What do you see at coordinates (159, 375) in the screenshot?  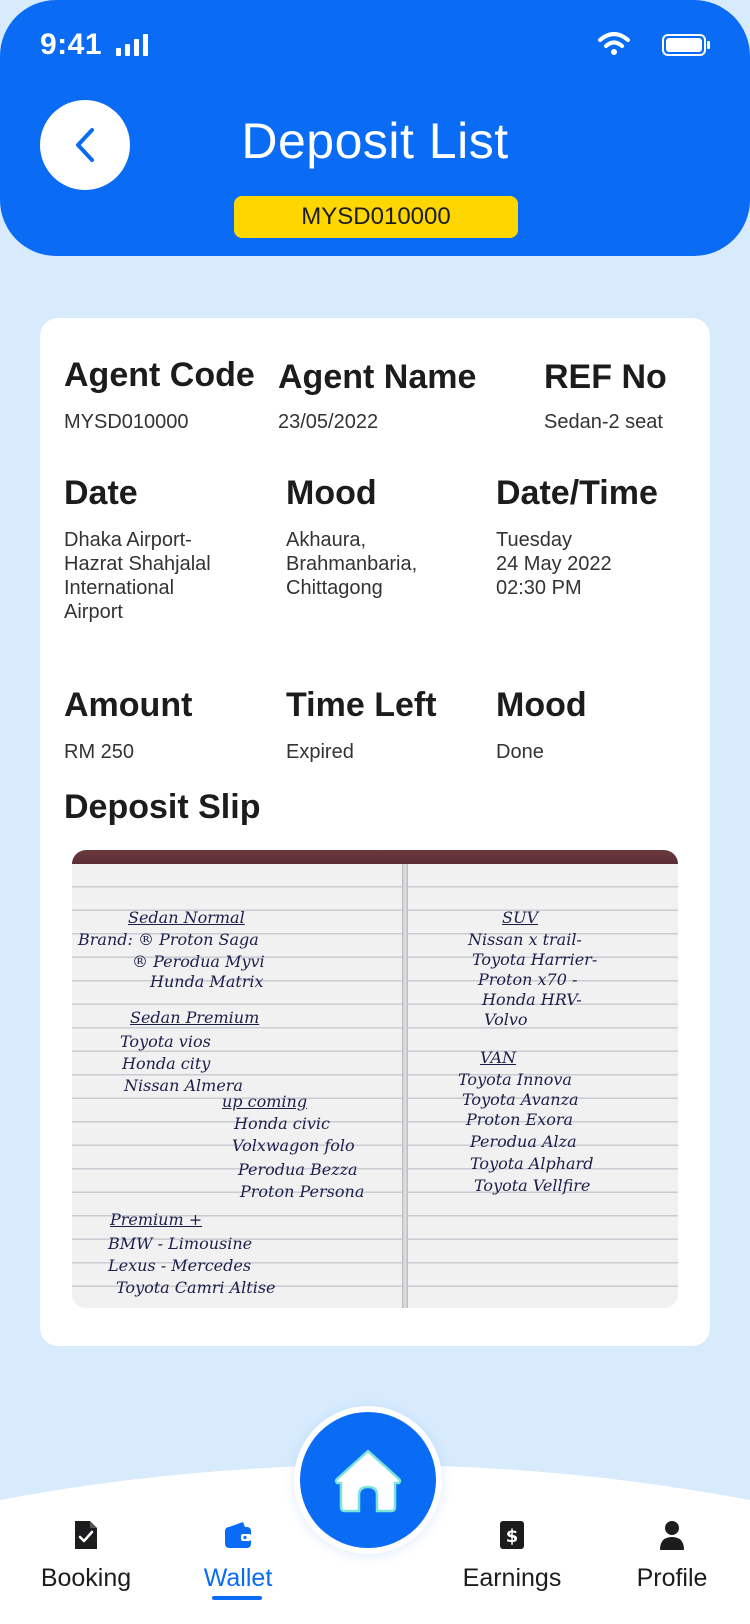 I see `agent-code-label: Agent Code` at bounding box center [159, 375].